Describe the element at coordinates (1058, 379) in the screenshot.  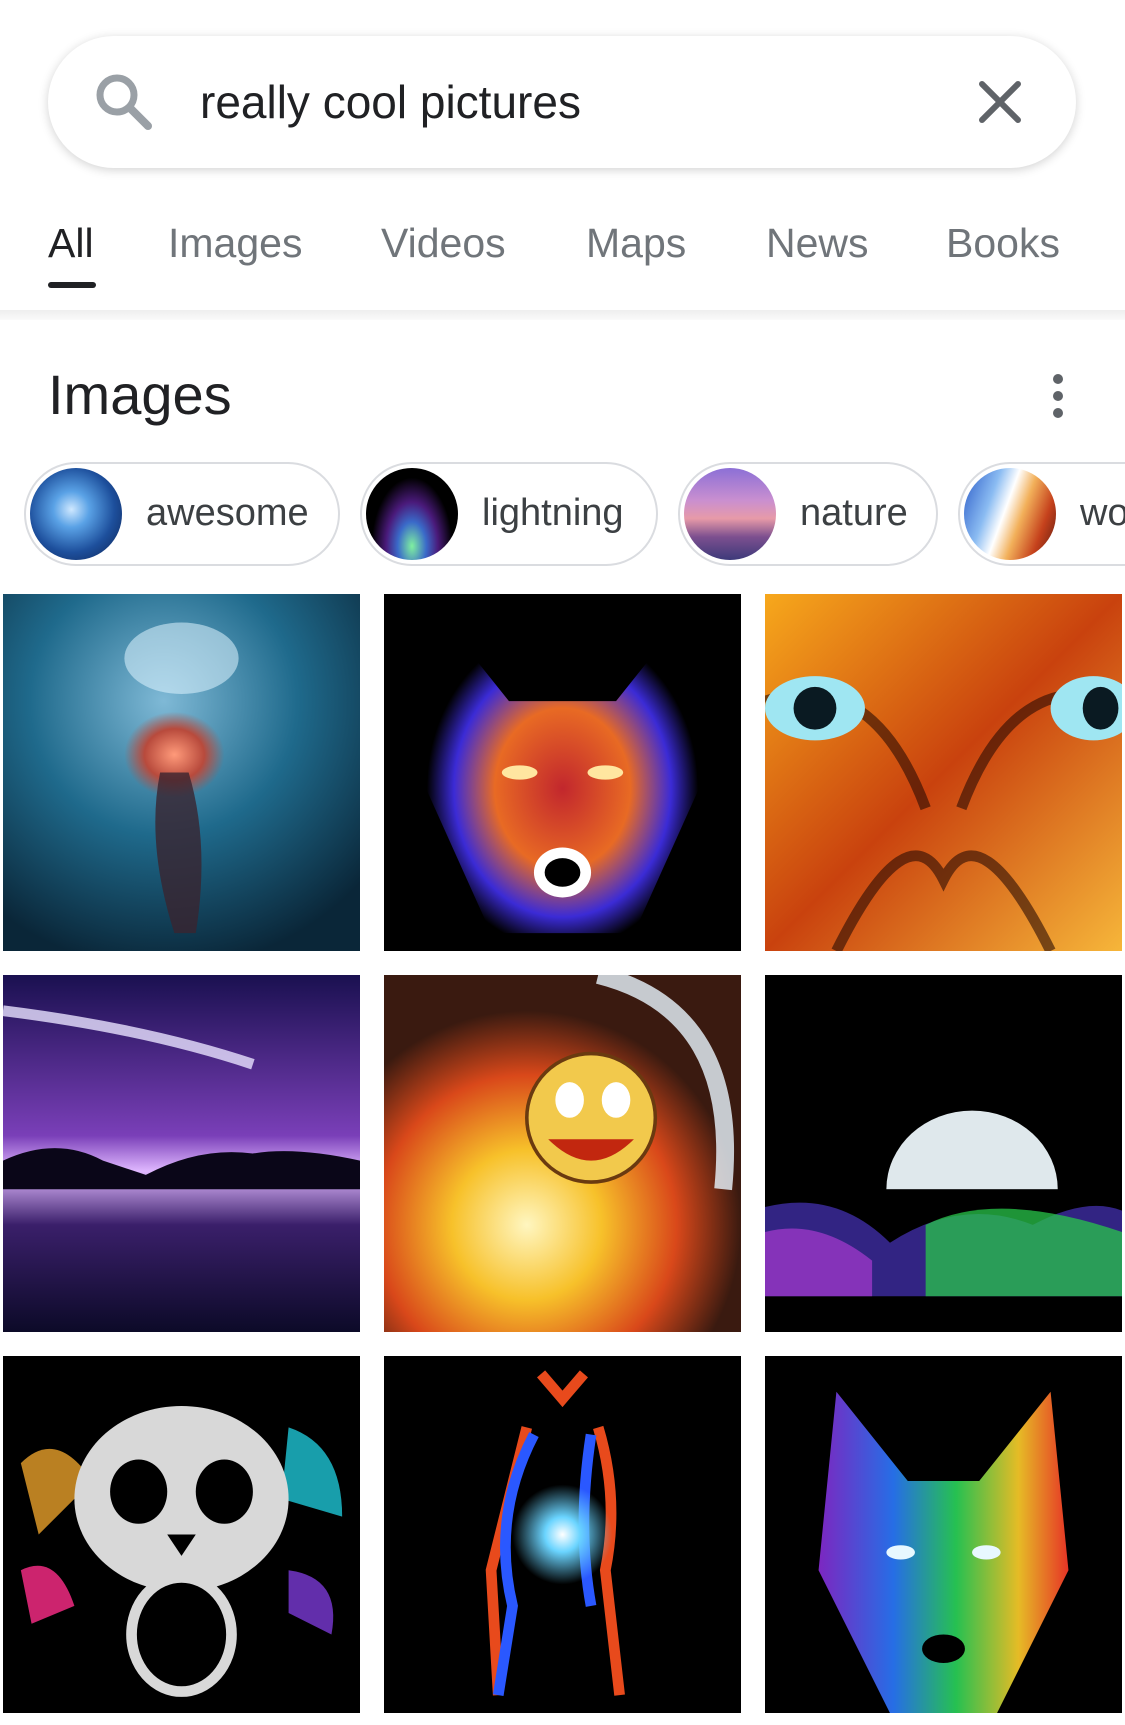
I see `more-vert-icon` at that location.